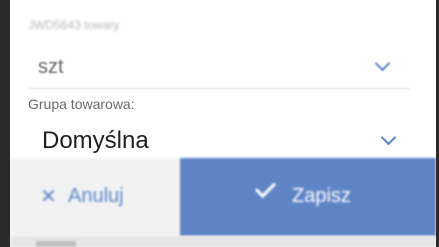 This screenshot has height=247, width=439. Describe the element at coordinates (81, 104) in the screenshot. I see `group-field-label: Grupa towarowa:` at that location.